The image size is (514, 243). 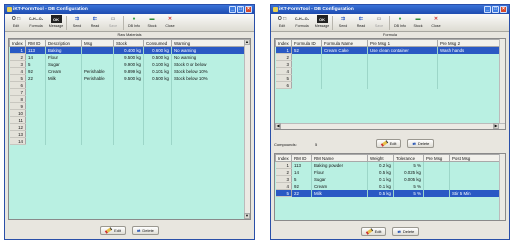 What do you see at coordinates (35, 43) in the screenshot?
I see `column-header: RM ID` at bounding box center [35, 43].